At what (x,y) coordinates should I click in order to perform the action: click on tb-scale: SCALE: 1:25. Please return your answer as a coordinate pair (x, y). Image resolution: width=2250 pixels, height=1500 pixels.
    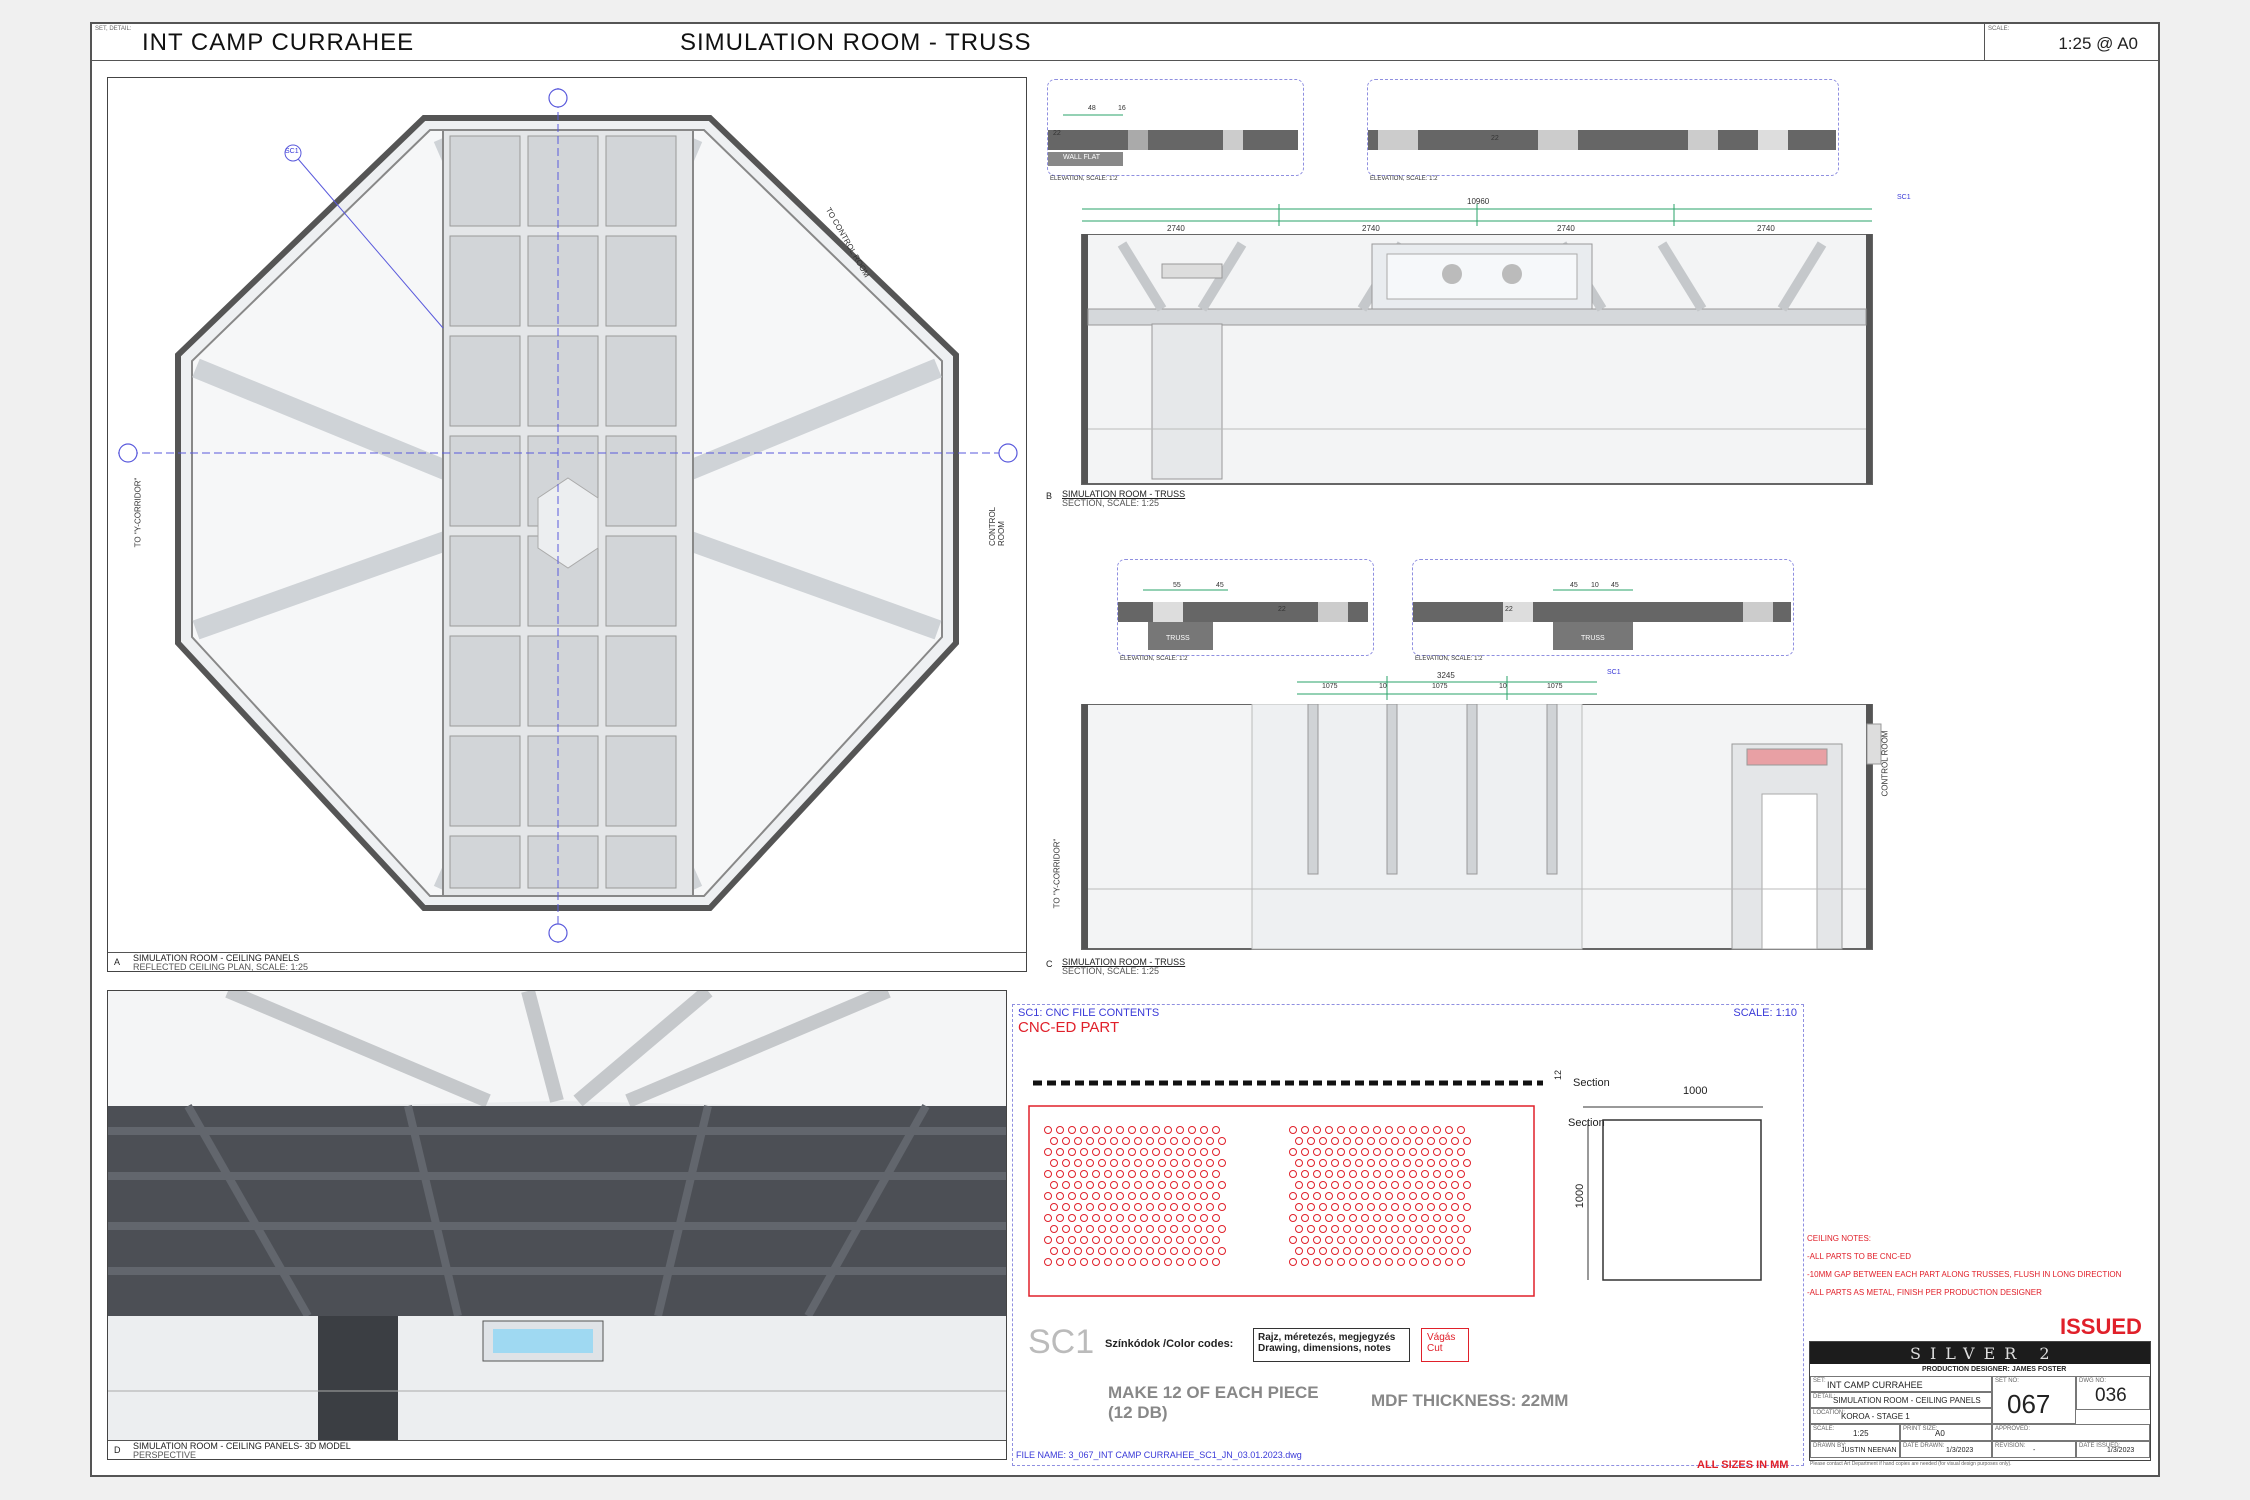
    Looking at the image, I should click on (1855, 1432).